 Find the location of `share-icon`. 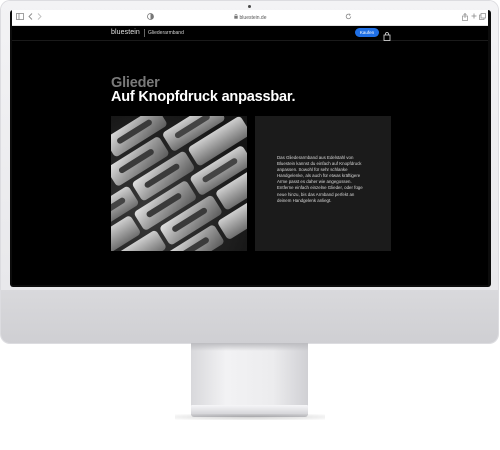

share-icon is located at coordinates (465, 18).